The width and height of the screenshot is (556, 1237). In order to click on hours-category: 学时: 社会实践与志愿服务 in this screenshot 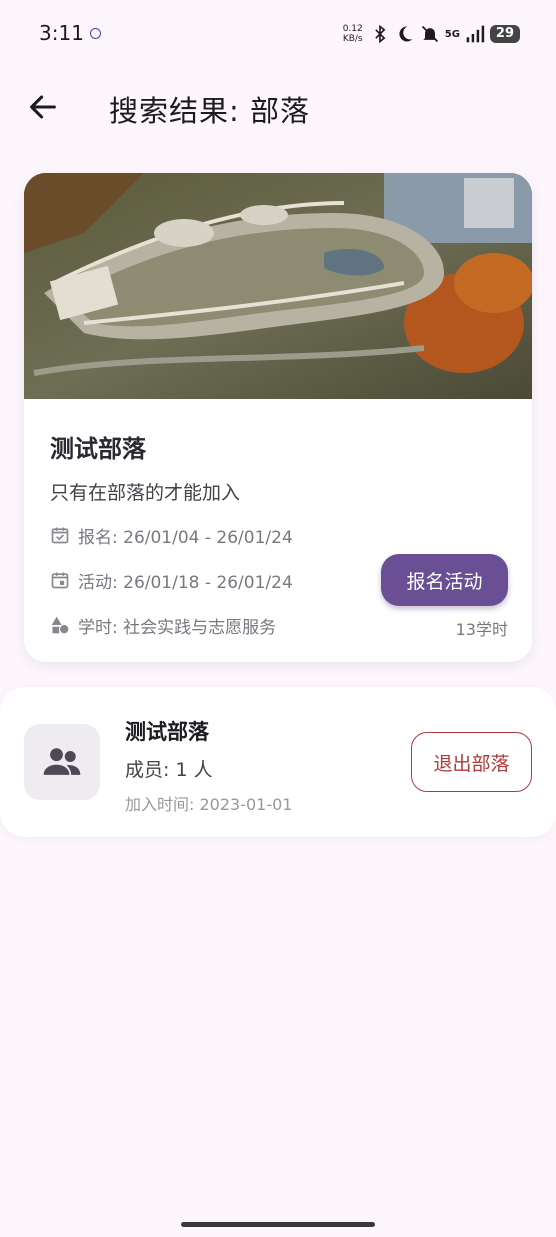, I will do `click(177, 627)`.